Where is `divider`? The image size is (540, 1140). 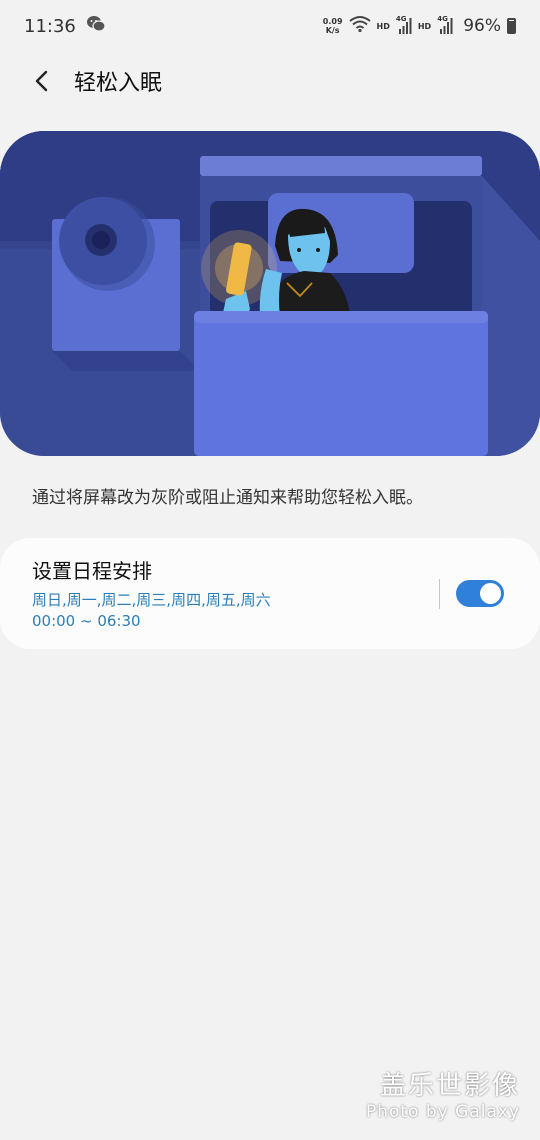
divider is located at coordinates (439, 593).